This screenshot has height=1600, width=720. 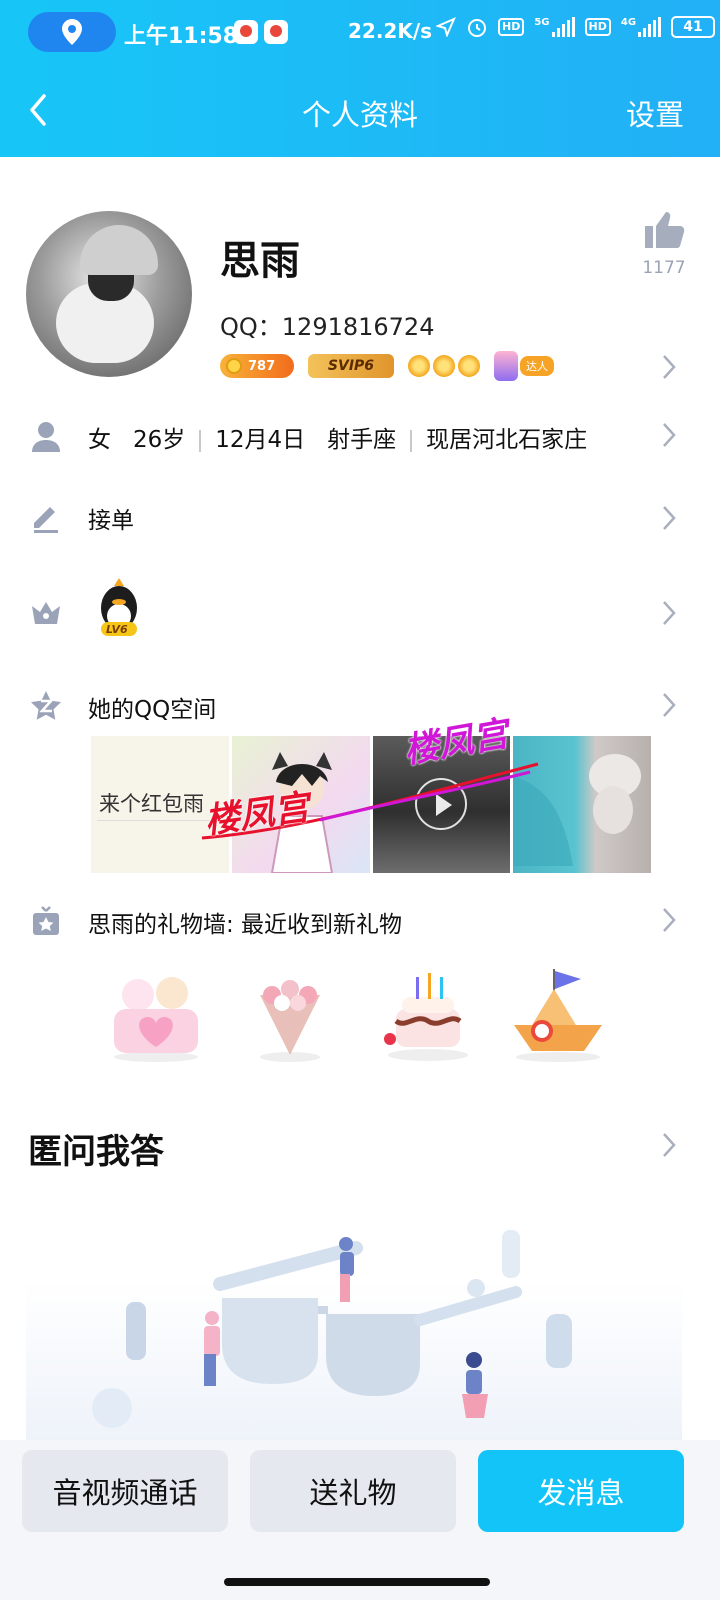 I want to click on gift-list, so click(x=360, y=1015).